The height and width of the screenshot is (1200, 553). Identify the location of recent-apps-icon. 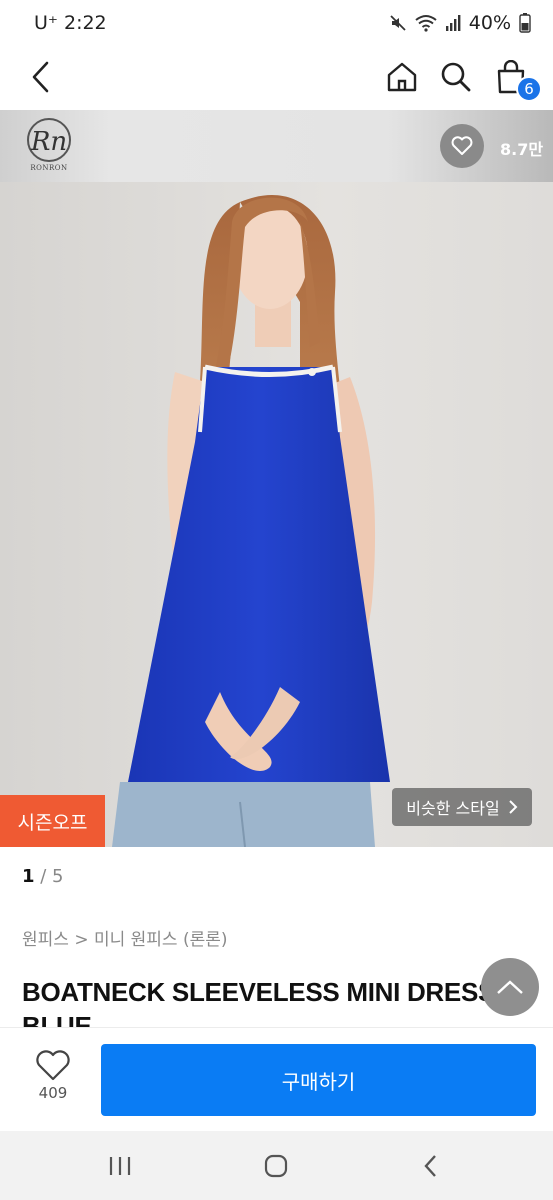
(120, 1166).